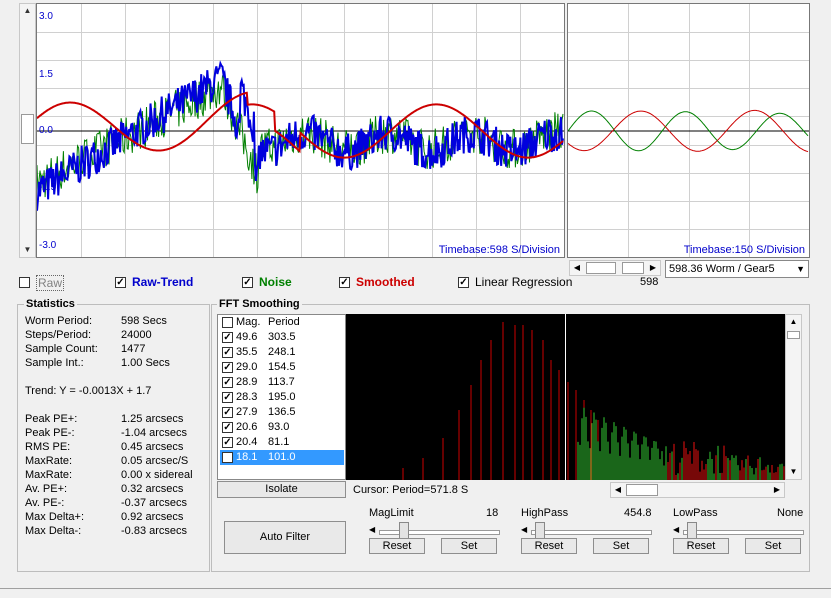 Image resolution: width=831 pixels, height=598 pixels. What do you see at coordinates (773, 546) in the screenshot?
I see `lowpass-set-button: Set` at bounding box center [773, 546].